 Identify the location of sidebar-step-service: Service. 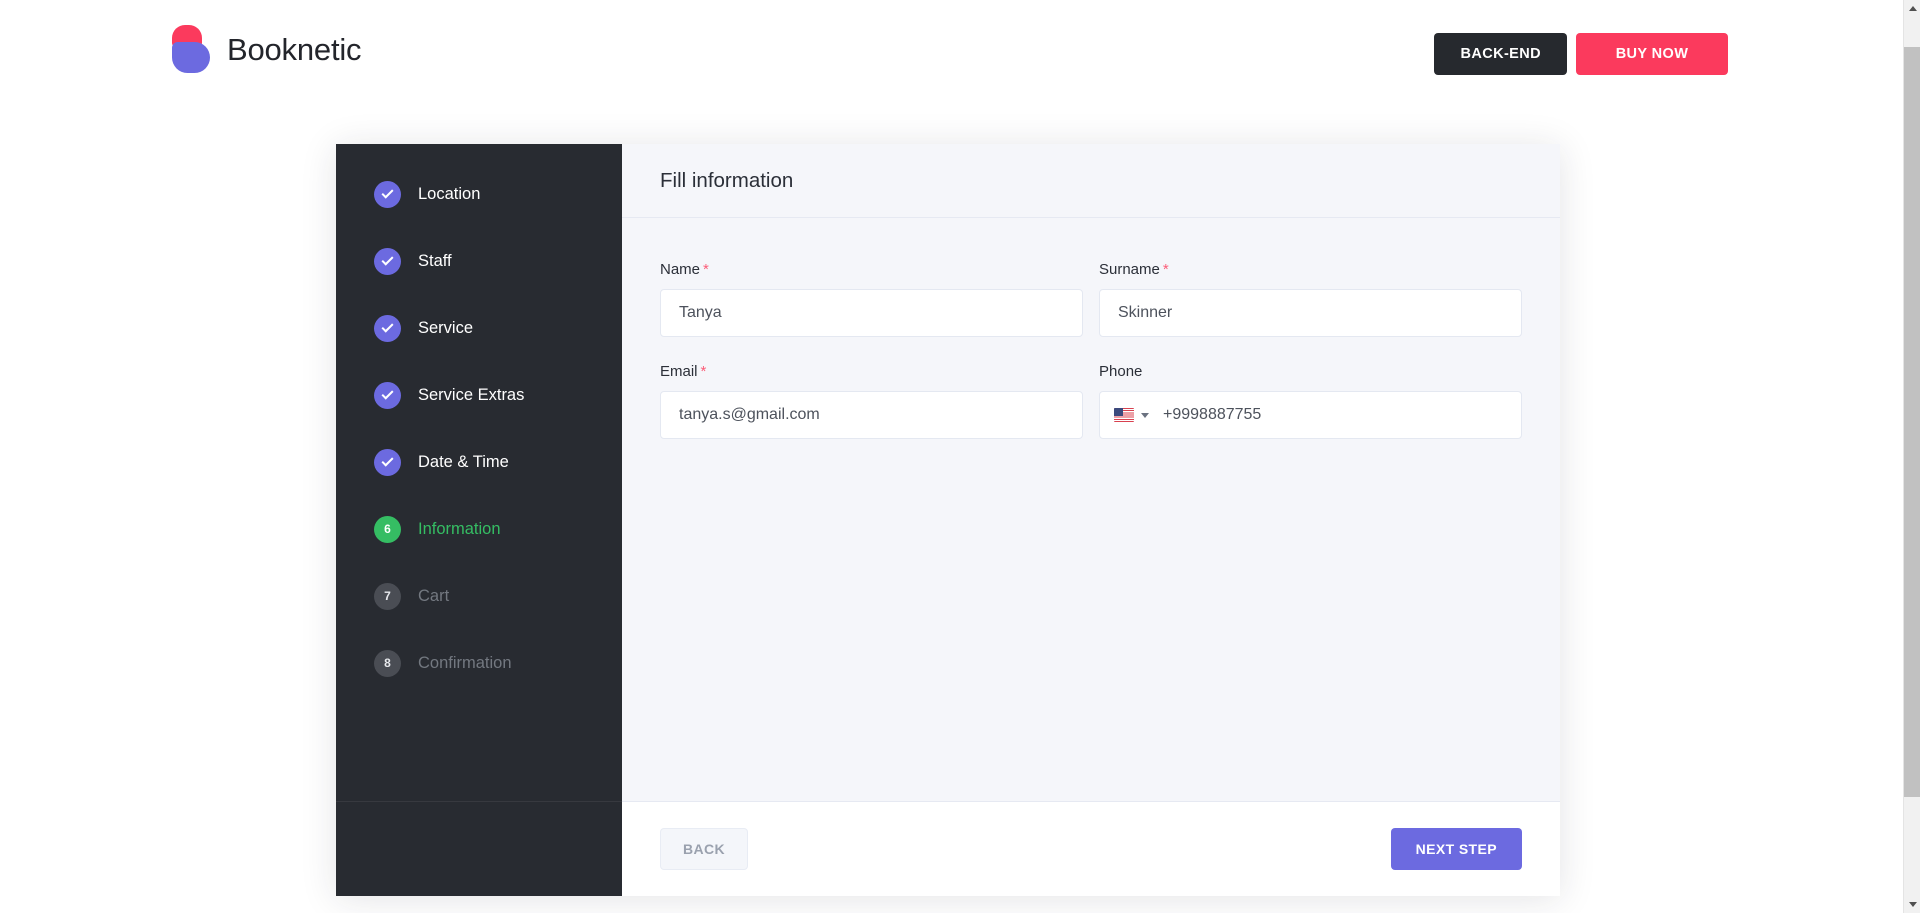
(479, 328).